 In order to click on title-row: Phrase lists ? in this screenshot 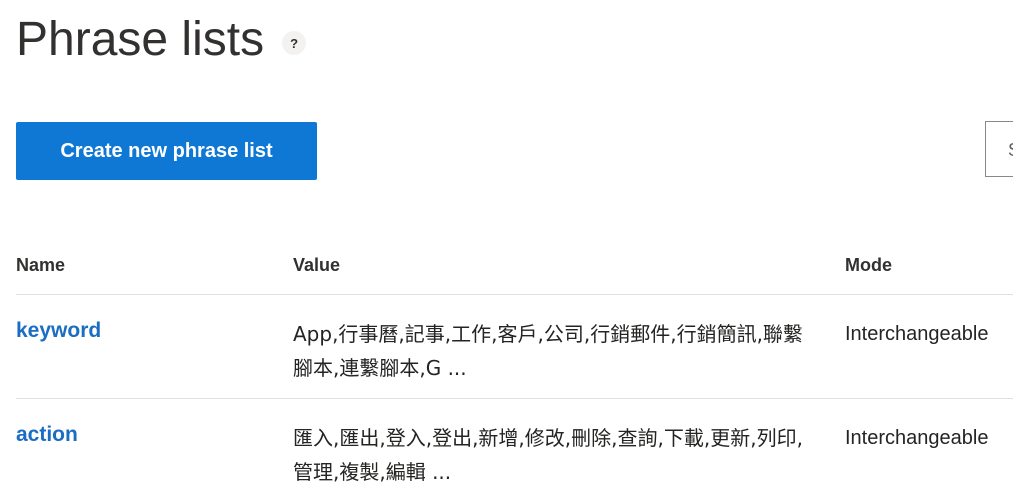, I will do `click(161, 40)`.